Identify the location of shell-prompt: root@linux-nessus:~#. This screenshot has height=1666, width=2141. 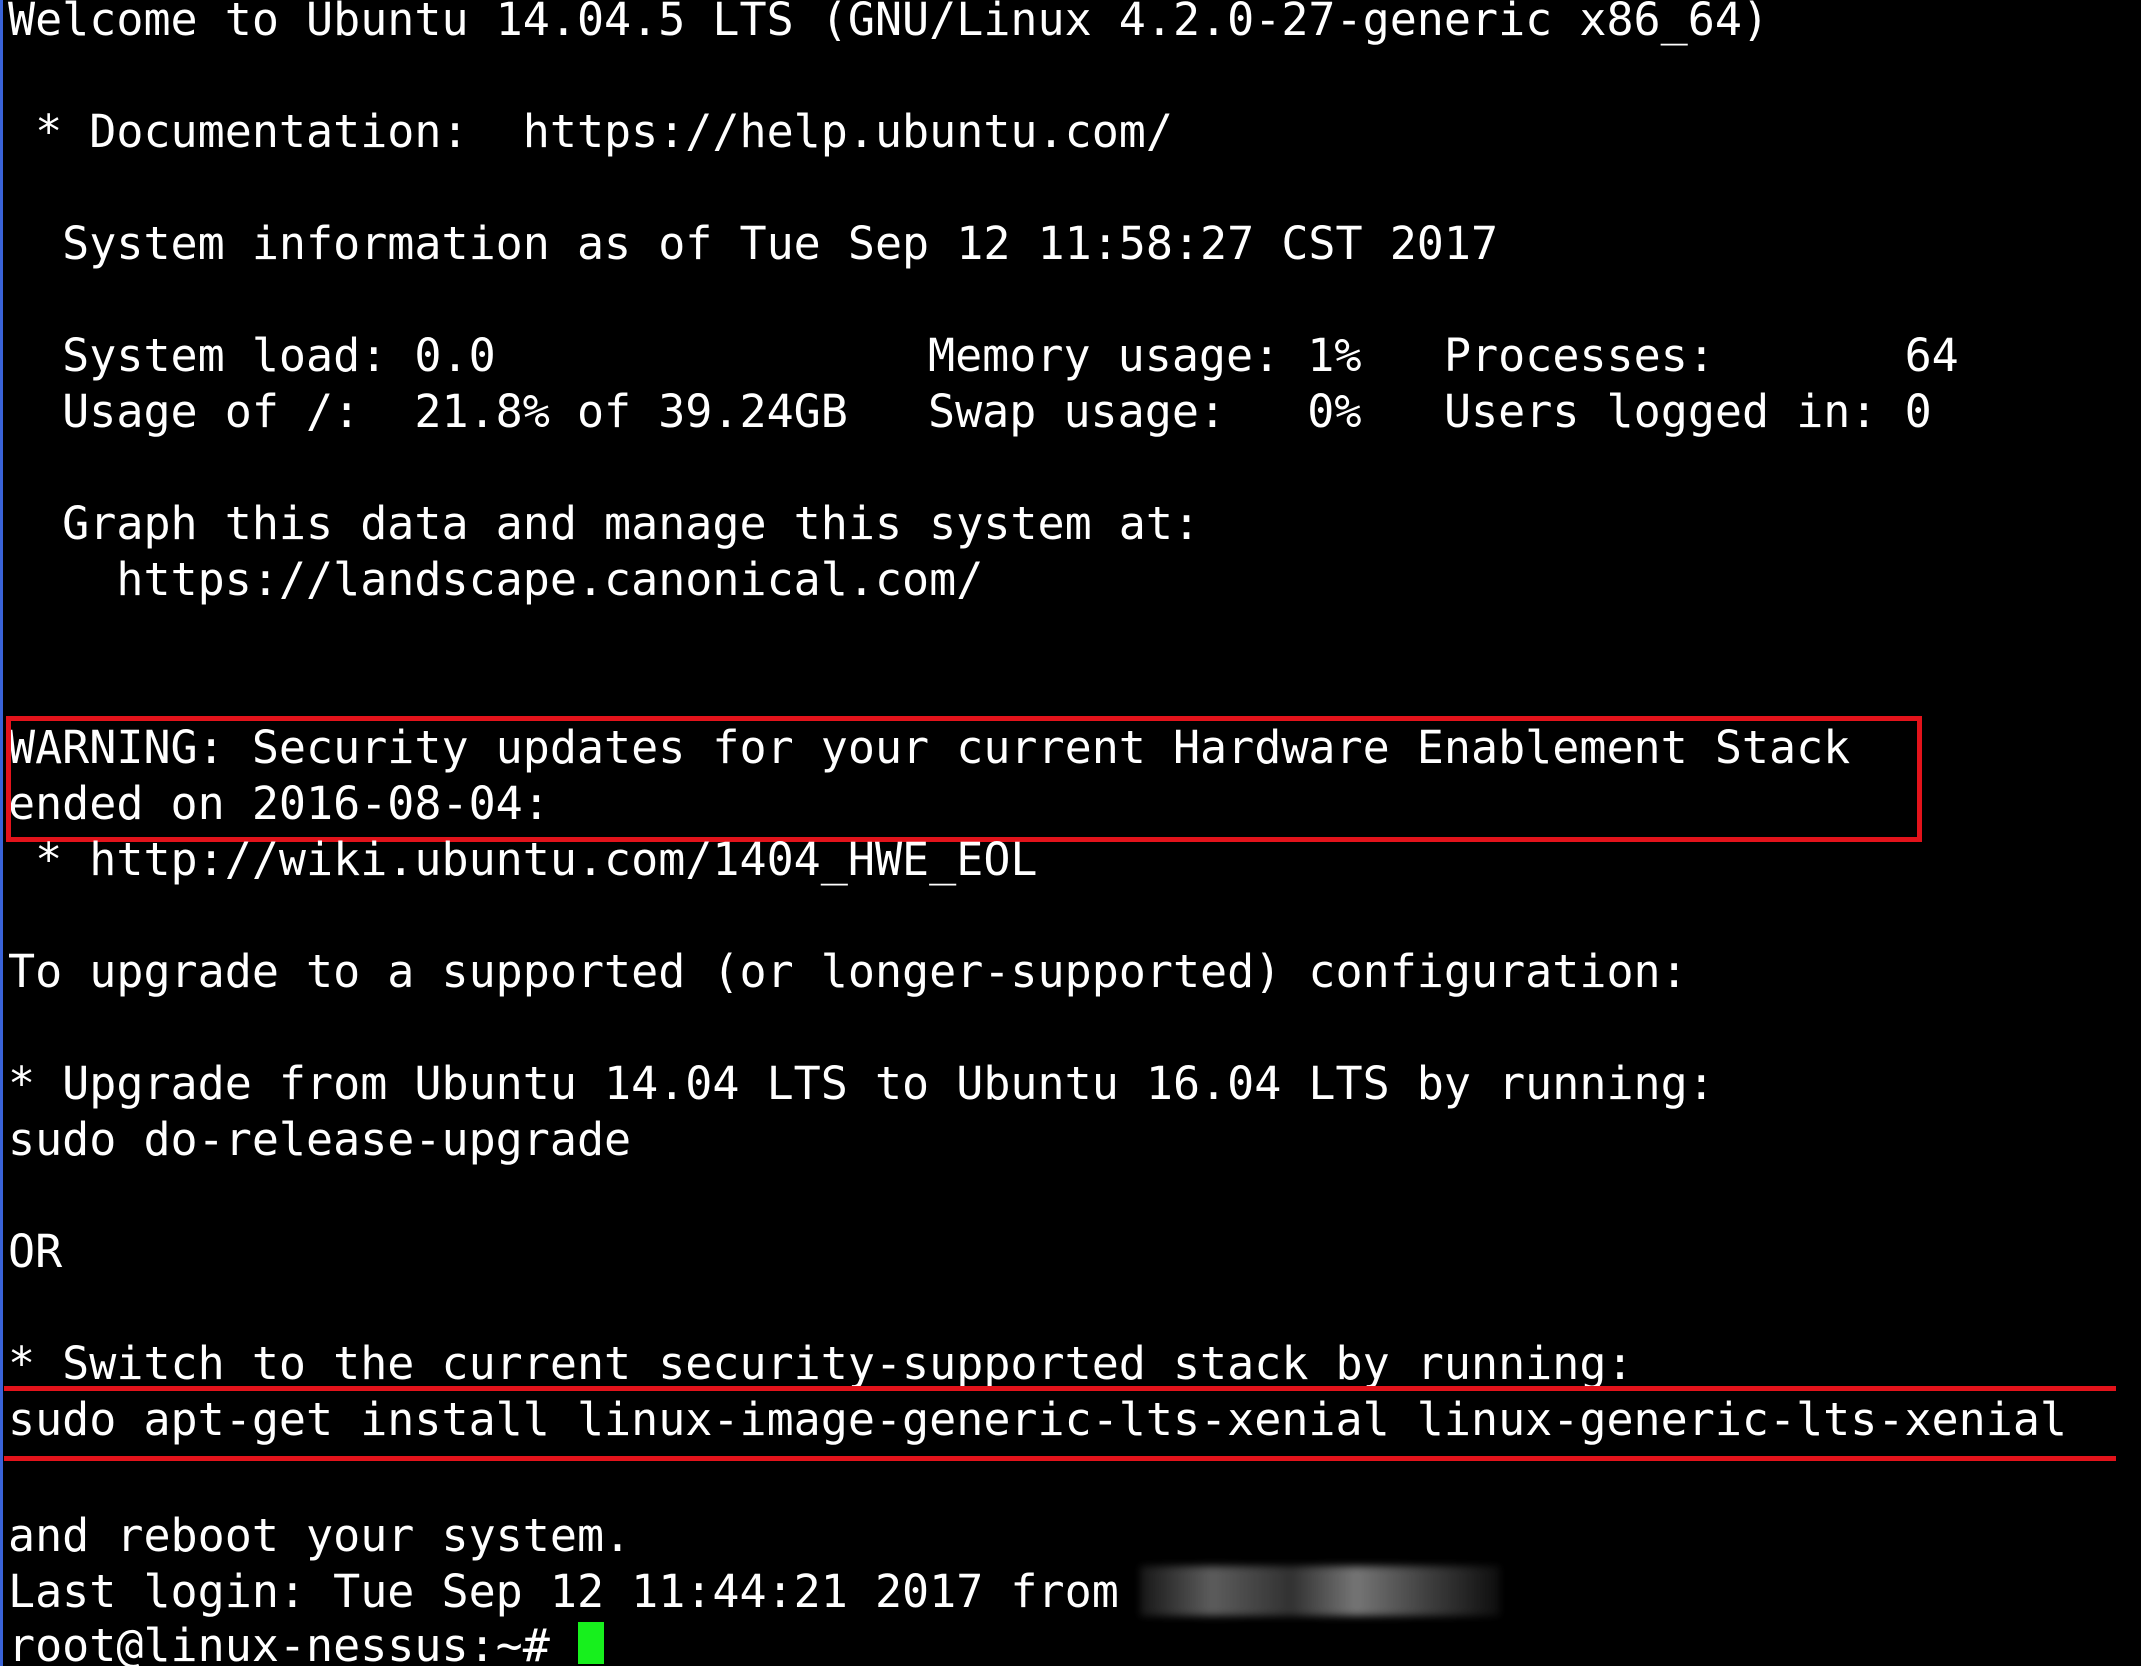
(292, 1642).